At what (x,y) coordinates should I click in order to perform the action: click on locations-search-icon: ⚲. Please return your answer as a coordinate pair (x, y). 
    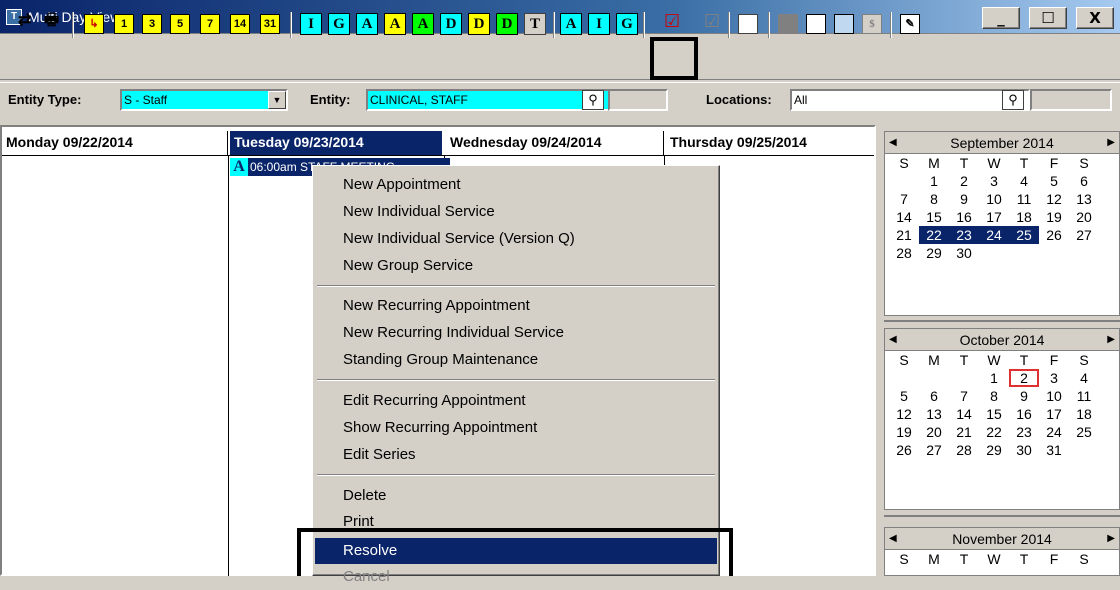
    Looking at the image, I should click on (1013, 100).